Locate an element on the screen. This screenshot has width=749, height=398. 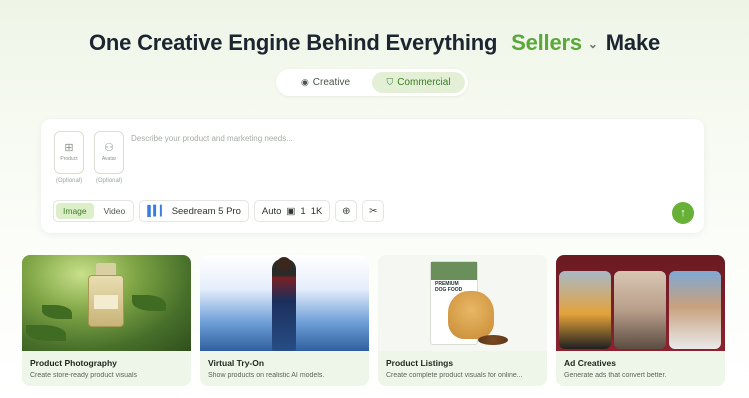
avatar-slot-label: Avatar is located at coordinates (109, 159).